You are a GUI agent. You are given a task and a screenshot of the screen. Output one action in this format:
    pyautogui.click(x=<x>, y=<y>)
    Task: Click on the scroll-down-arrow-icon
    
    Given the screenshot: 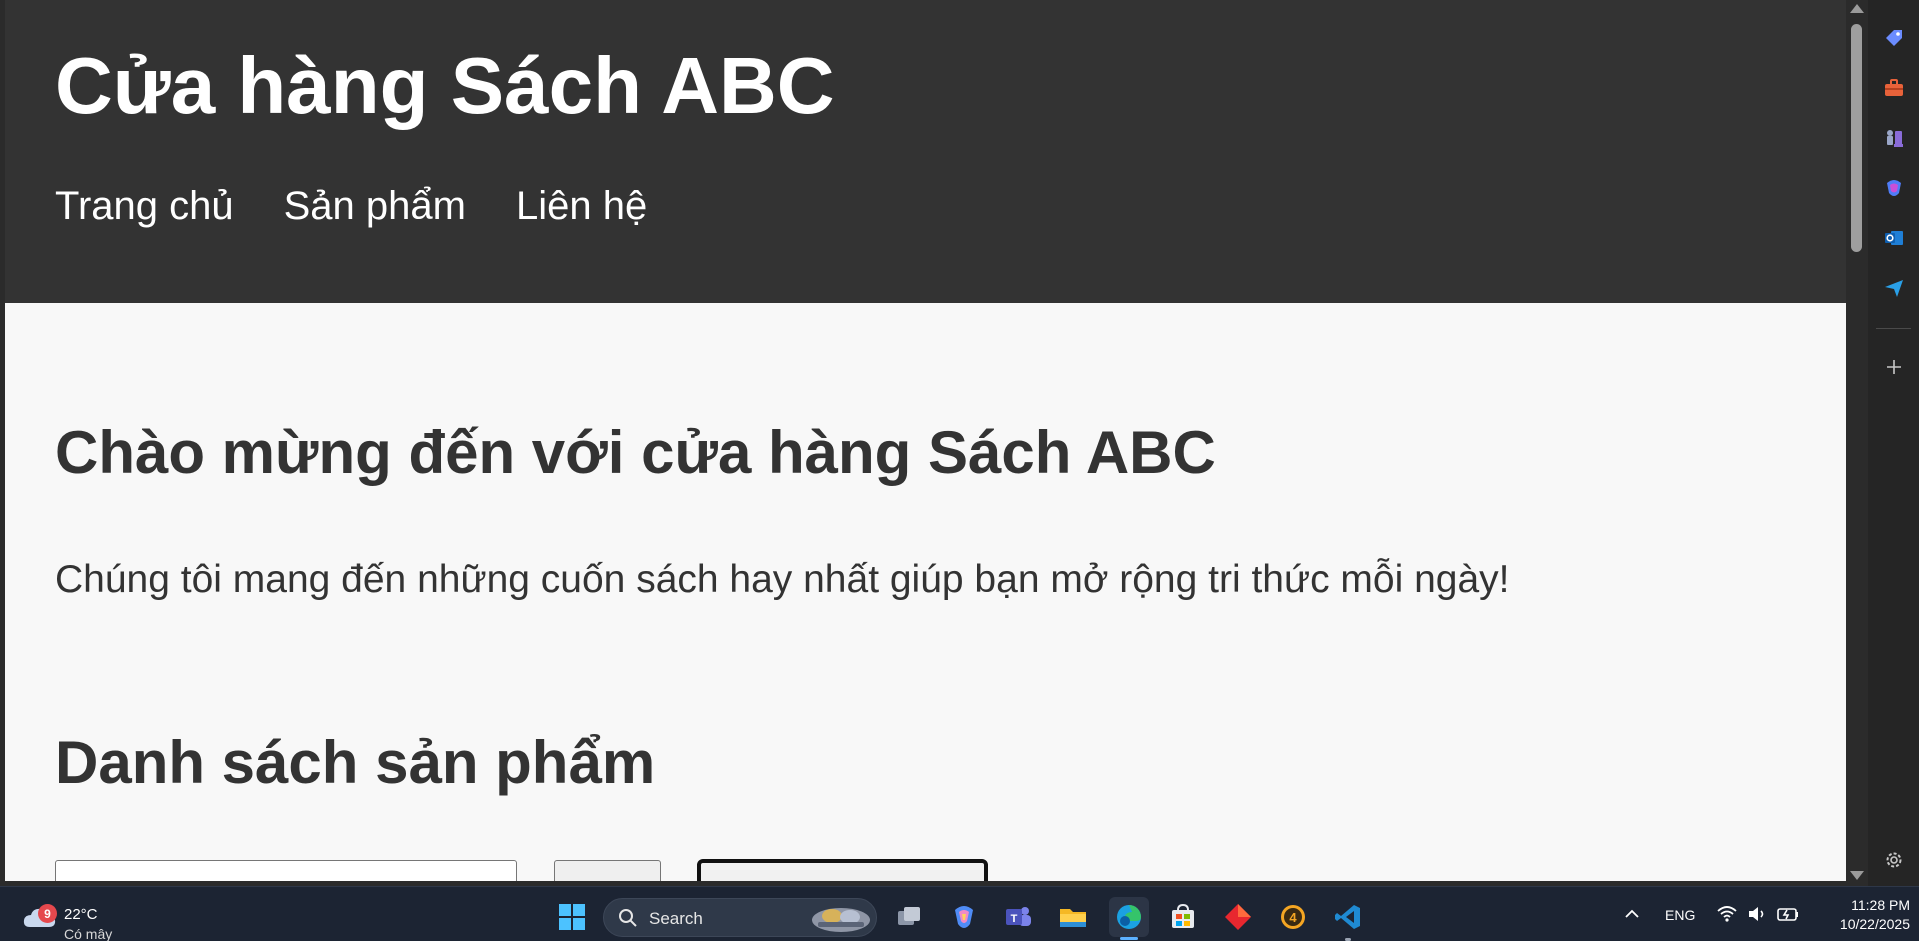 What is the action you would take?
    pyautogui.click(x=1857, y=875)
    